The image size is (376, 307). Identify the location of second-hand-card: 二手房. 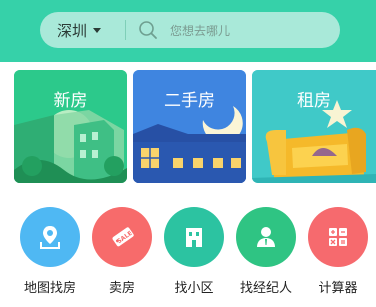
(189, 126).